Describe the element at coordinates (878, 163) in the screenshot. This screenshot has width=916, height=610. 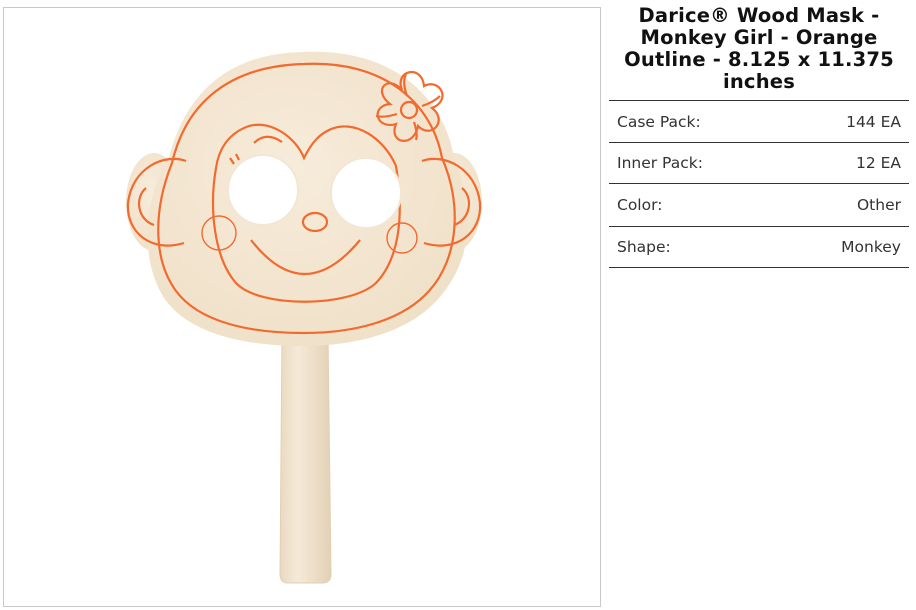
I see `spec-value: 12 EA` at that location.